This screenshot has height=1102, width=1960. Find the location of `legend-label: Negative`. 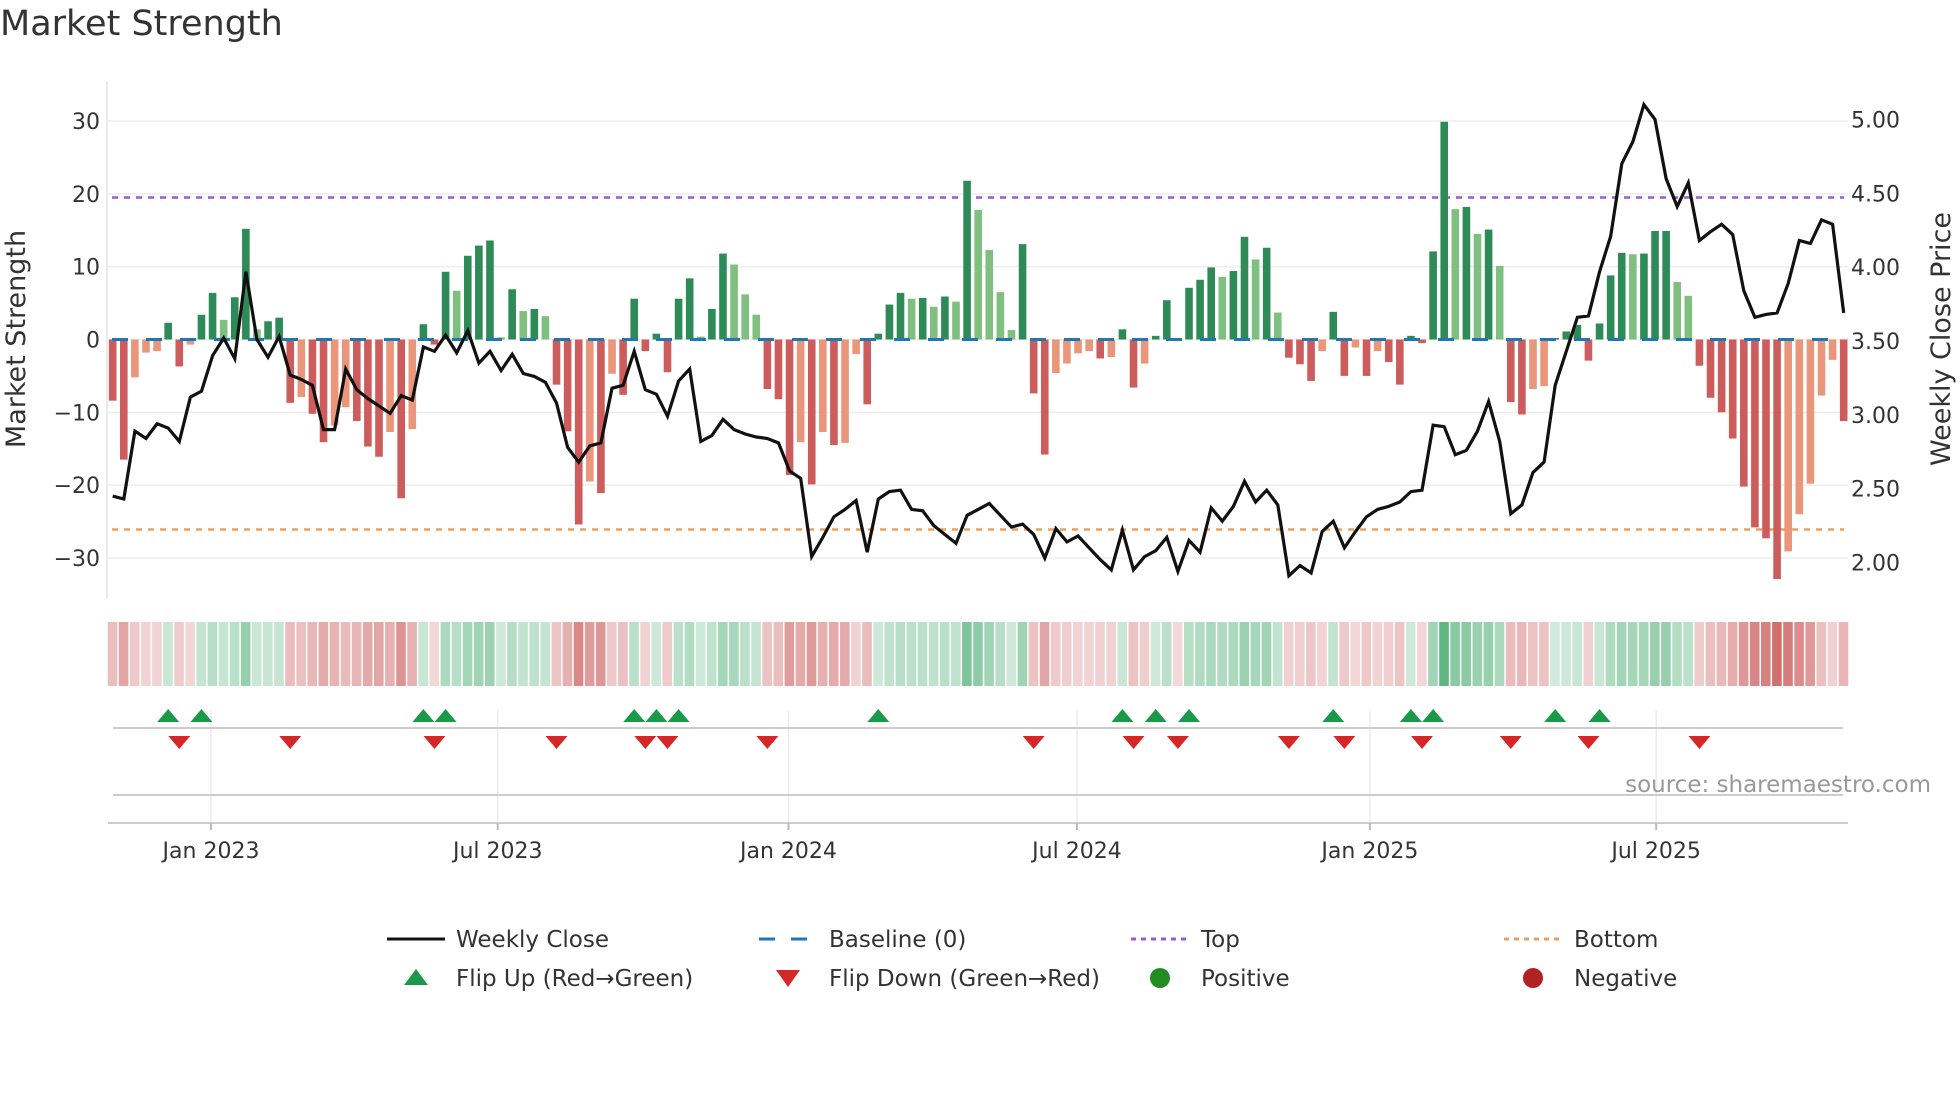

legend-label: Negative is located at coordinates (1625, 979).